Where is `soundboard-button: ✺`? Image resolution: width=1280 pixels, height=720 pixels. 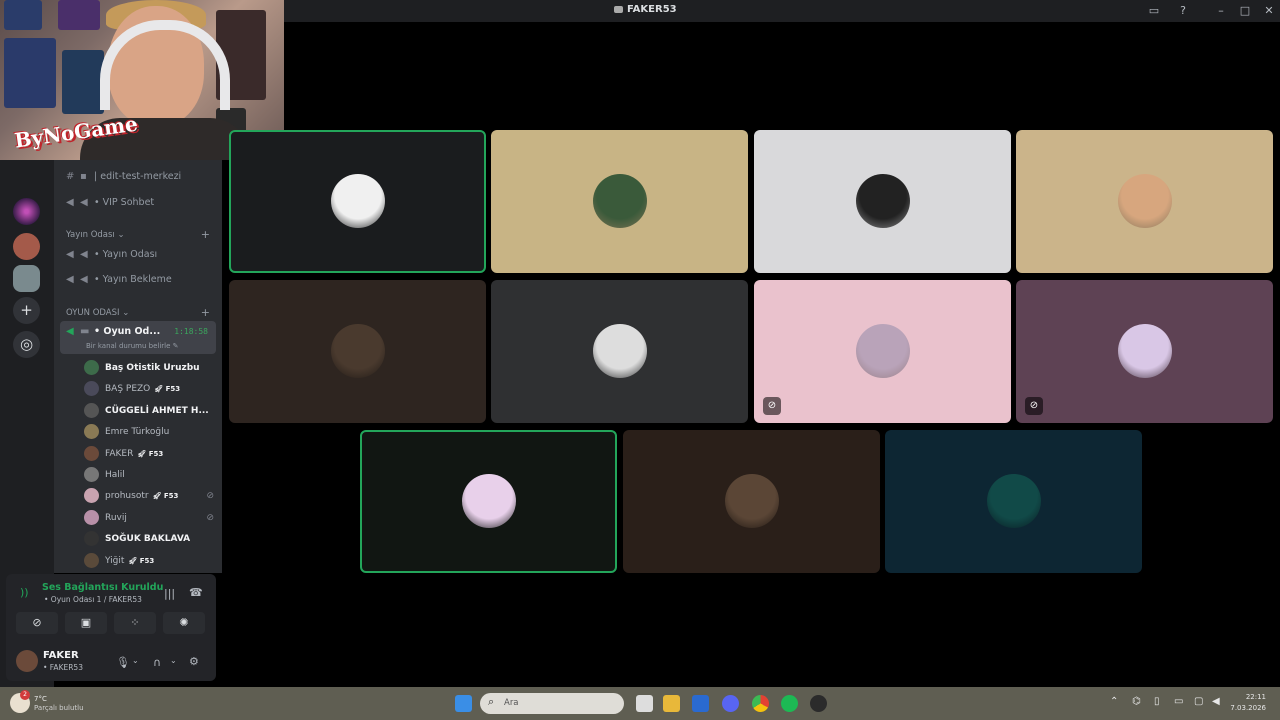 soundboard-button: ✺ is located at coordinates (184, 623).